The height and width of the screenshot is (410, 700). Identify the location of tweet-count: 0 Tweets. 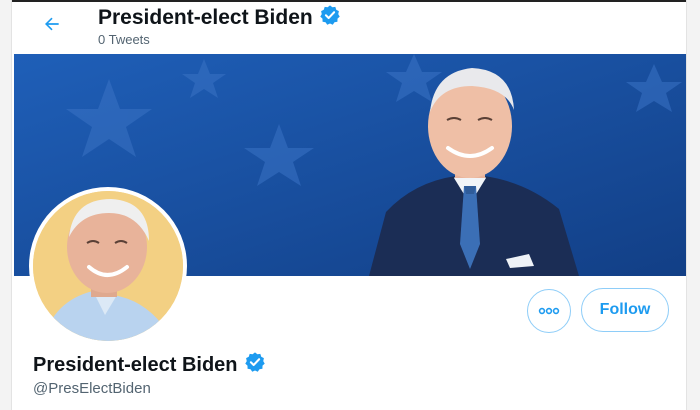
(124, 39).